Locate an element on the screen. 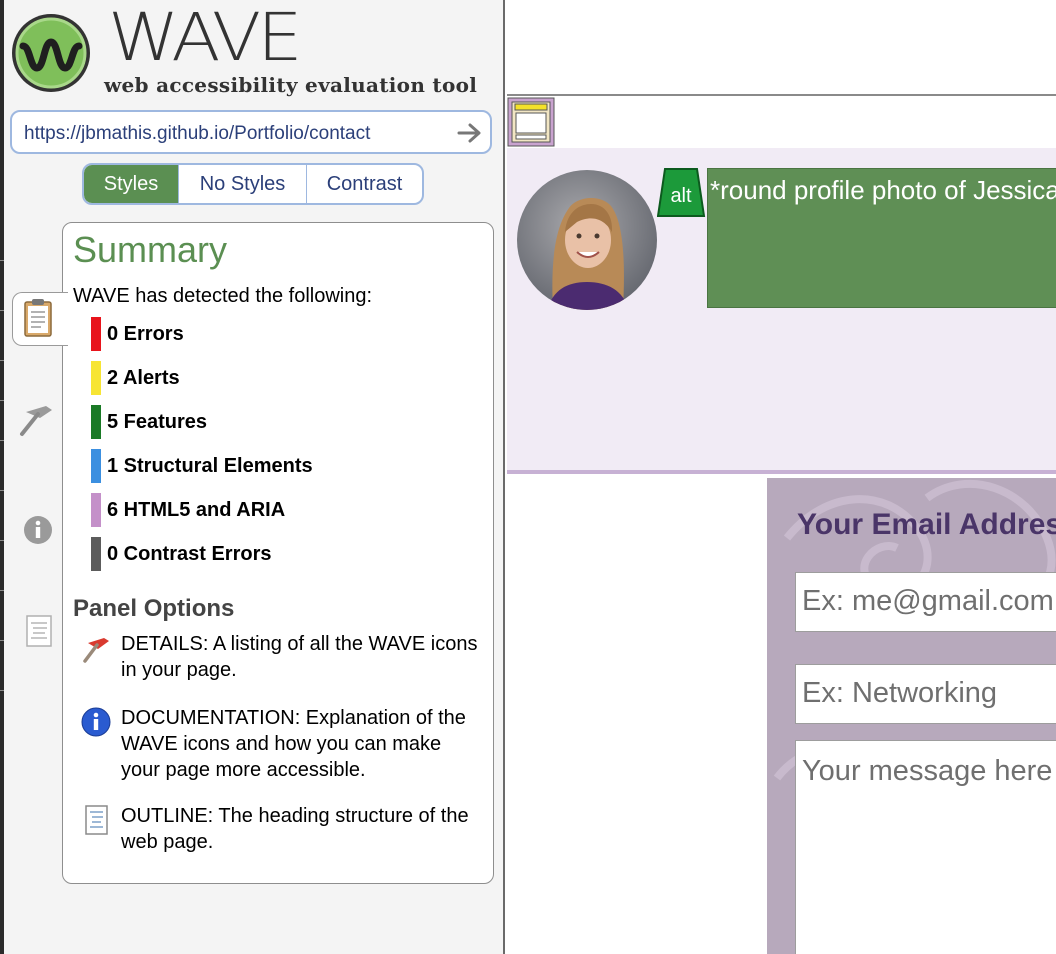  stat-label: 6 HTML5 and ARIA is located at coordinates (196, 510).